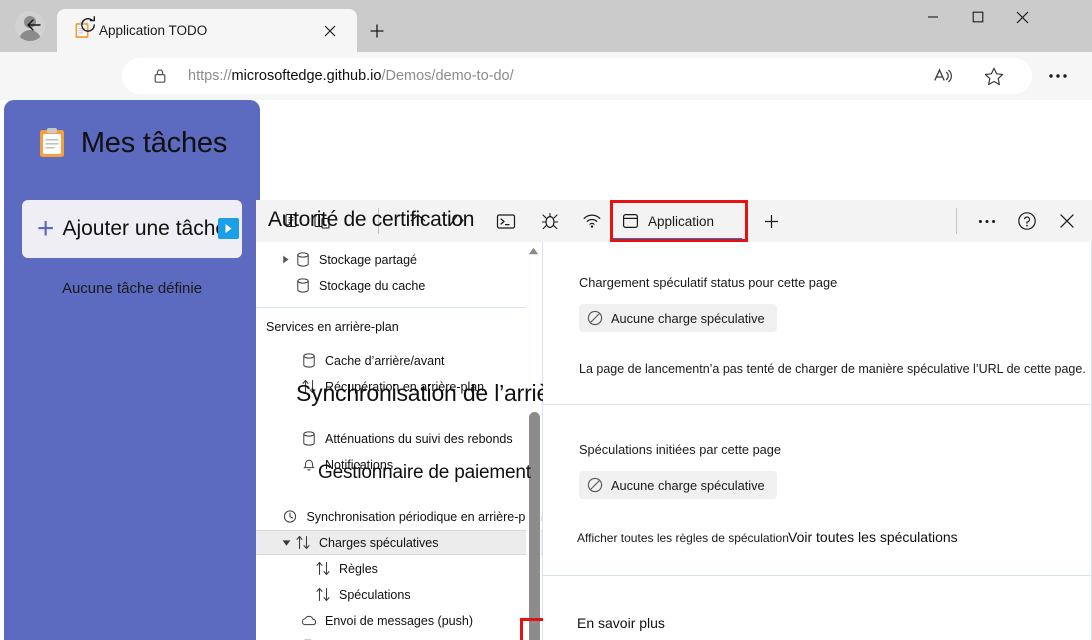 The height and width of the screenshot is (640, 1092). What do you see at coordinates (385, 360) in the screenshot?
I see `tree-label: Cache d’arrière/avant` at bounding box center [385, 360].